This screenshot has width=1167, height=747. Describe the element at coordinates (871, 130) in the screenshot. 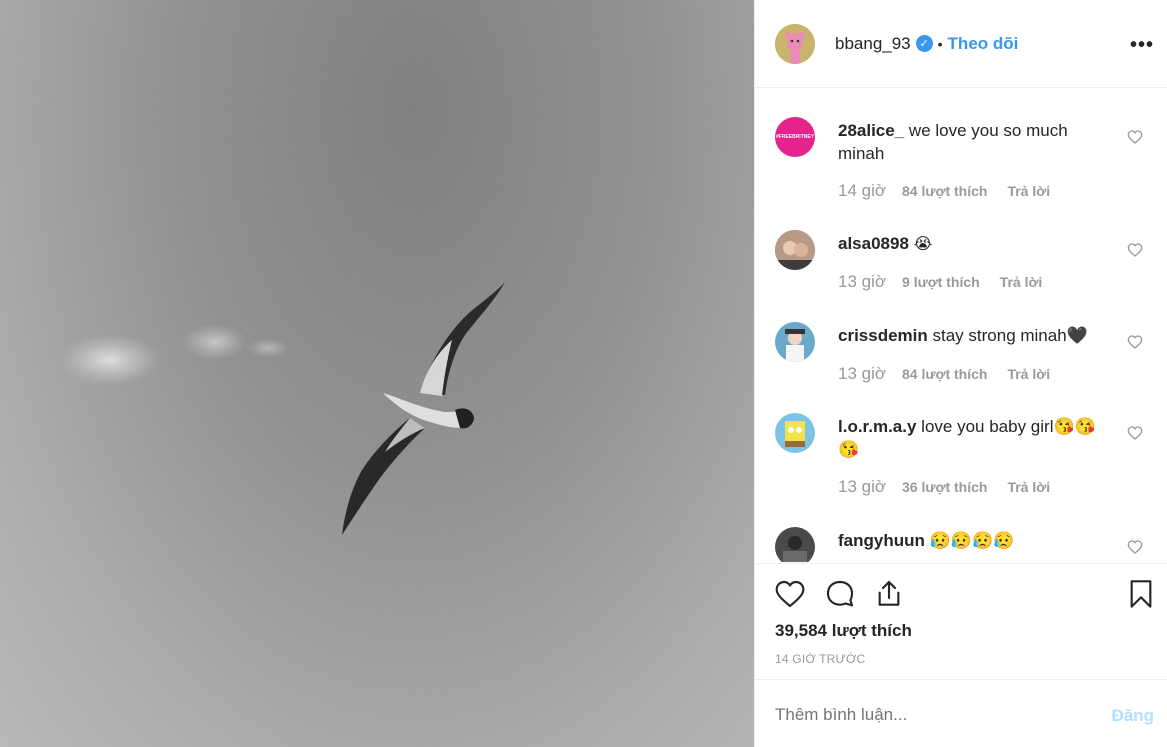

I see `comment-username: 28alice_` at that location.